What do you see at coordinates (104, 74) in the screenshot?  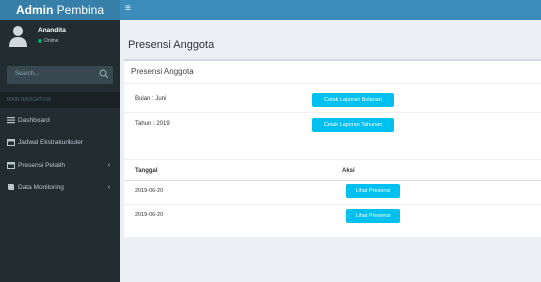 I see `search-icon` at bounding box center [104, 74].